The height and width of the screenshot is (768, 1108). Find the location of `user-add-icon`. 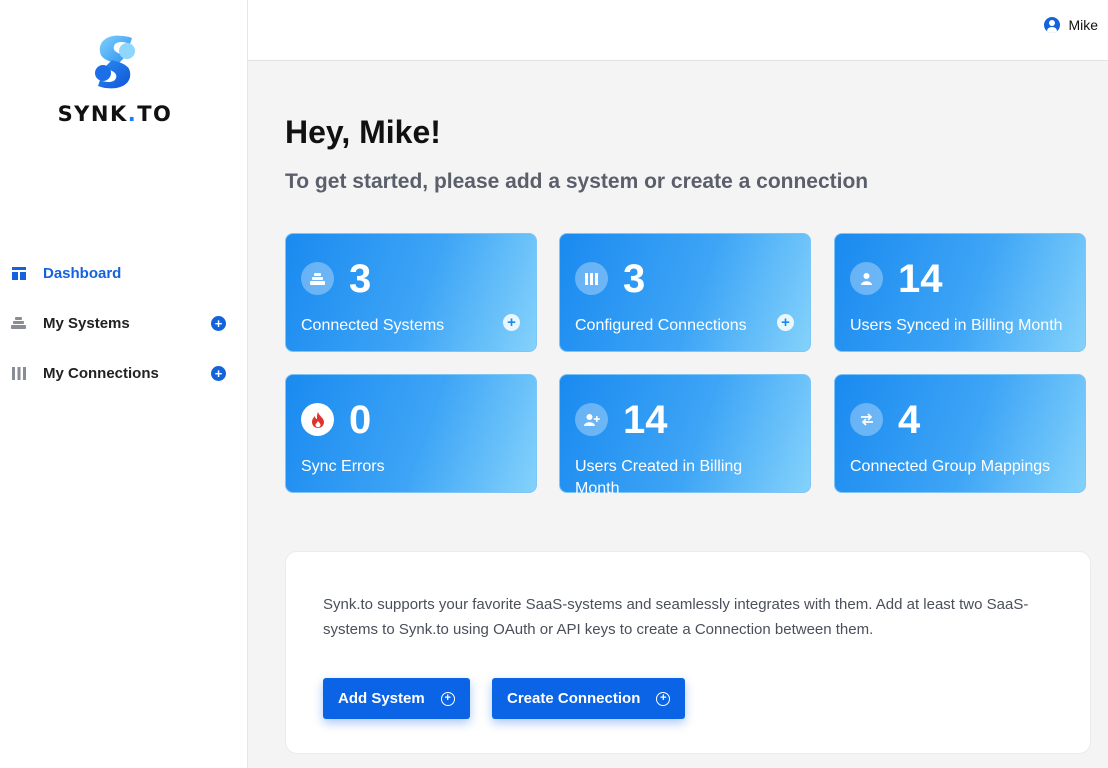

user-add-icon is located at coordinates (591, 419).